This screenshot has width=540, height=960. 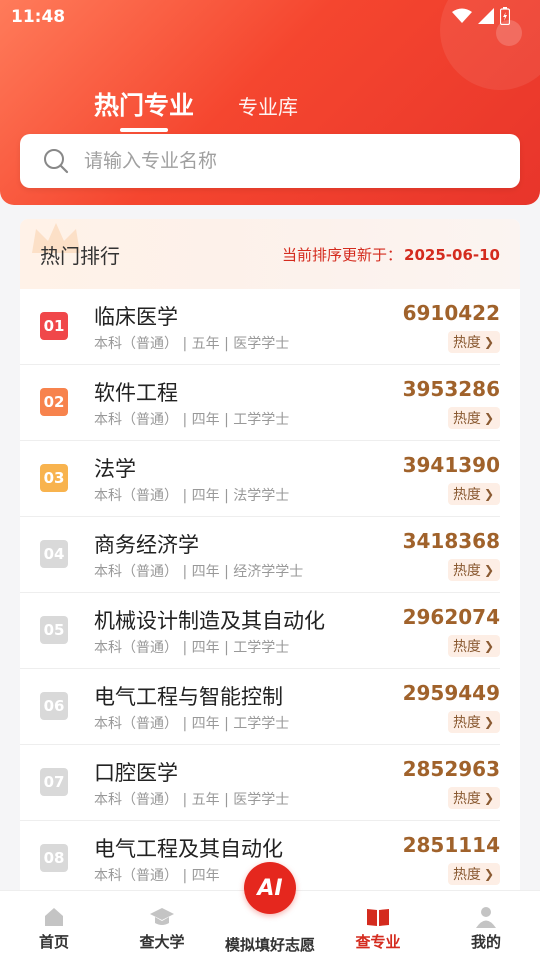 I want to click on graduation-cap-icon, so click(x=162, y=916).